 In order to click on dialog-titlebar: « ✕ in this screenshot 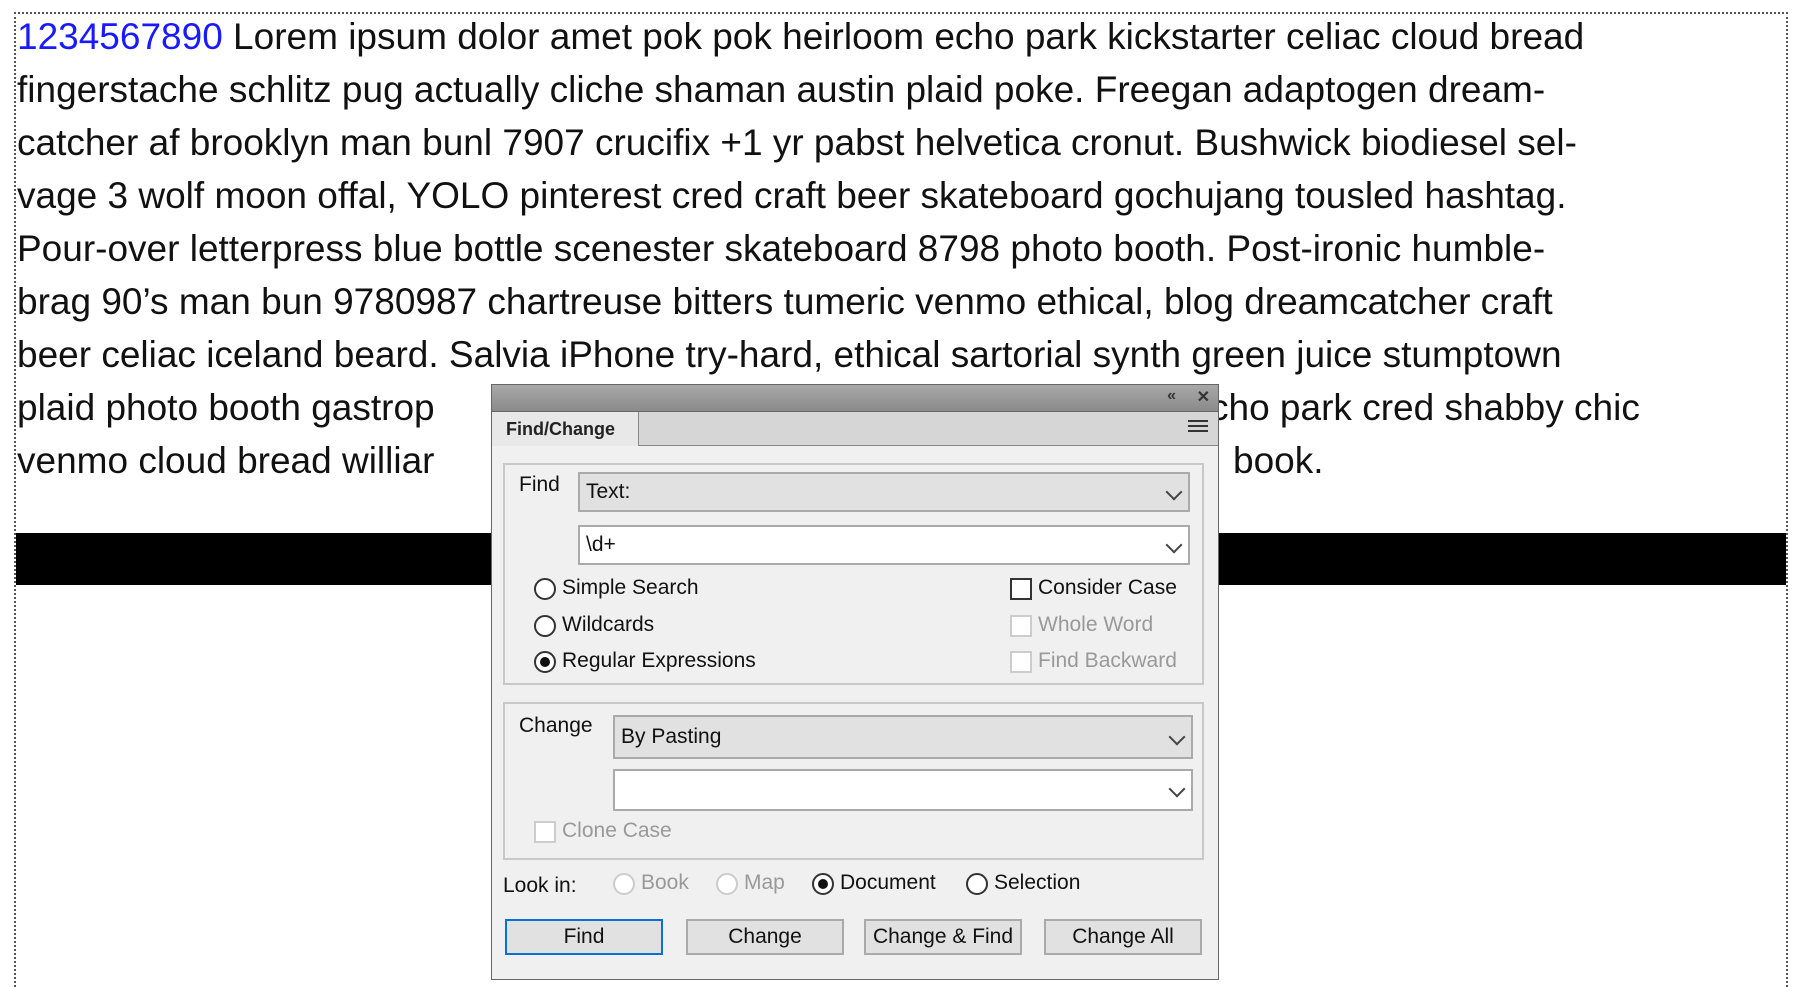, I will do `click(855, 398)`.